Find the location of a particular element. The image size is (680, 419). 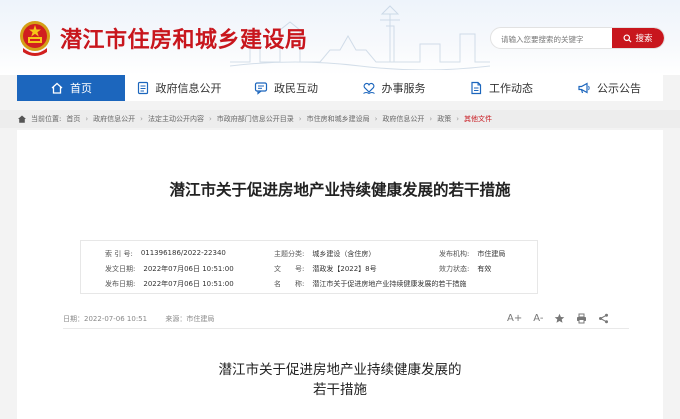

nav-item-label: 办事服务 is located at coordinates (403, 88).